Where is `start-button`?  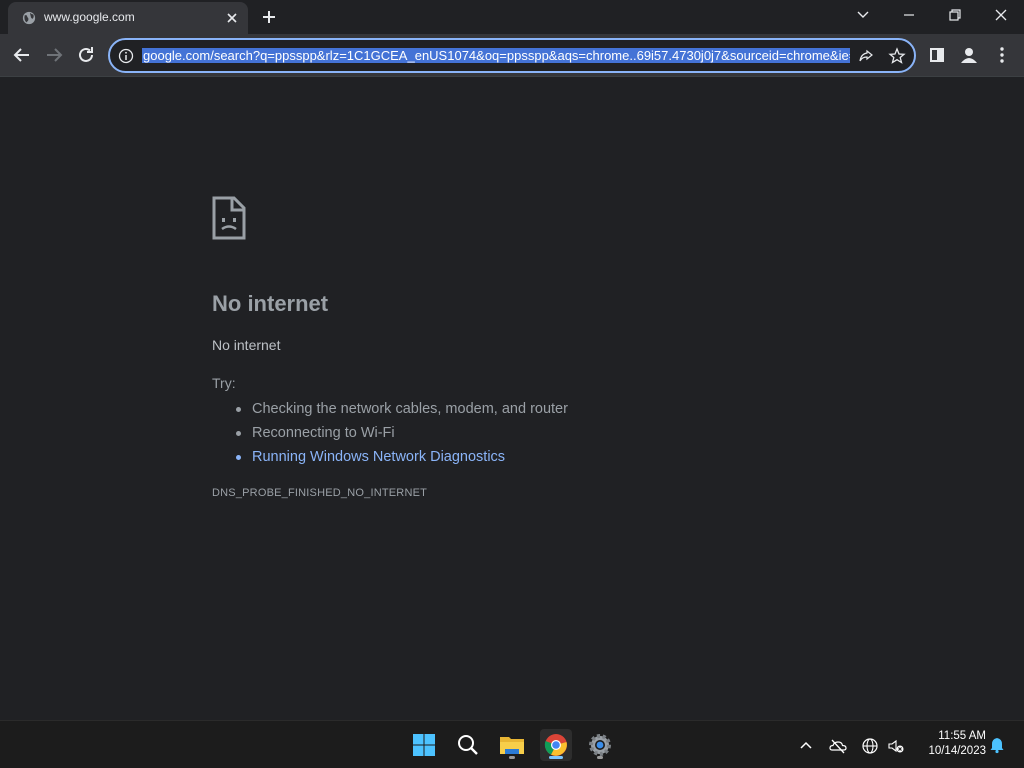
start-button is located at coordinates (424, 745).